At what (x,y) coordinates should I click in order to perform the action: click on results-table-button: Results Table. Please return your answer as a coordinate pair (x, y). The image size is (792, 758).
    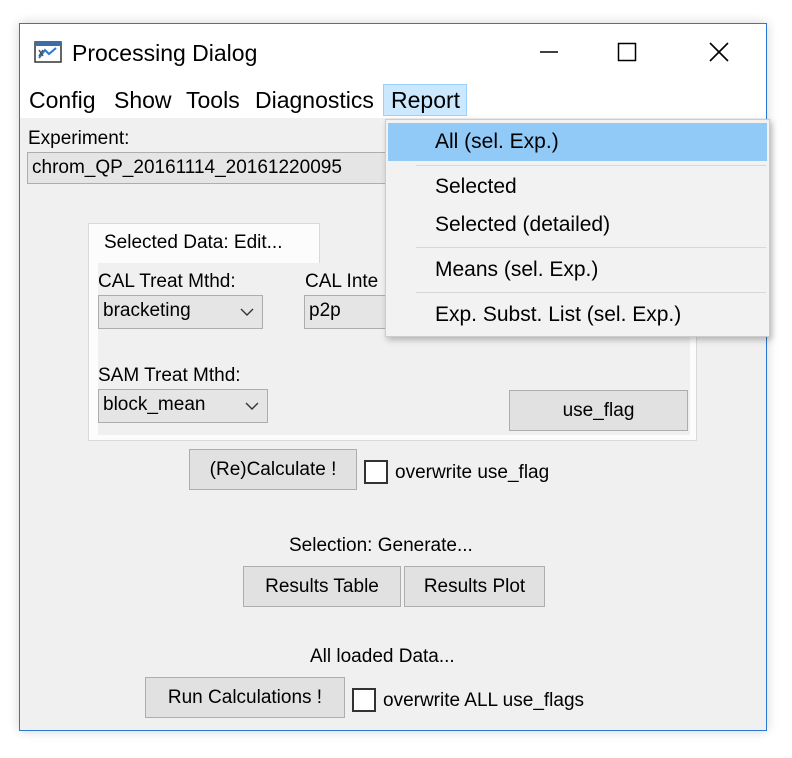
    Looking at the image, I should click on (322, 586).